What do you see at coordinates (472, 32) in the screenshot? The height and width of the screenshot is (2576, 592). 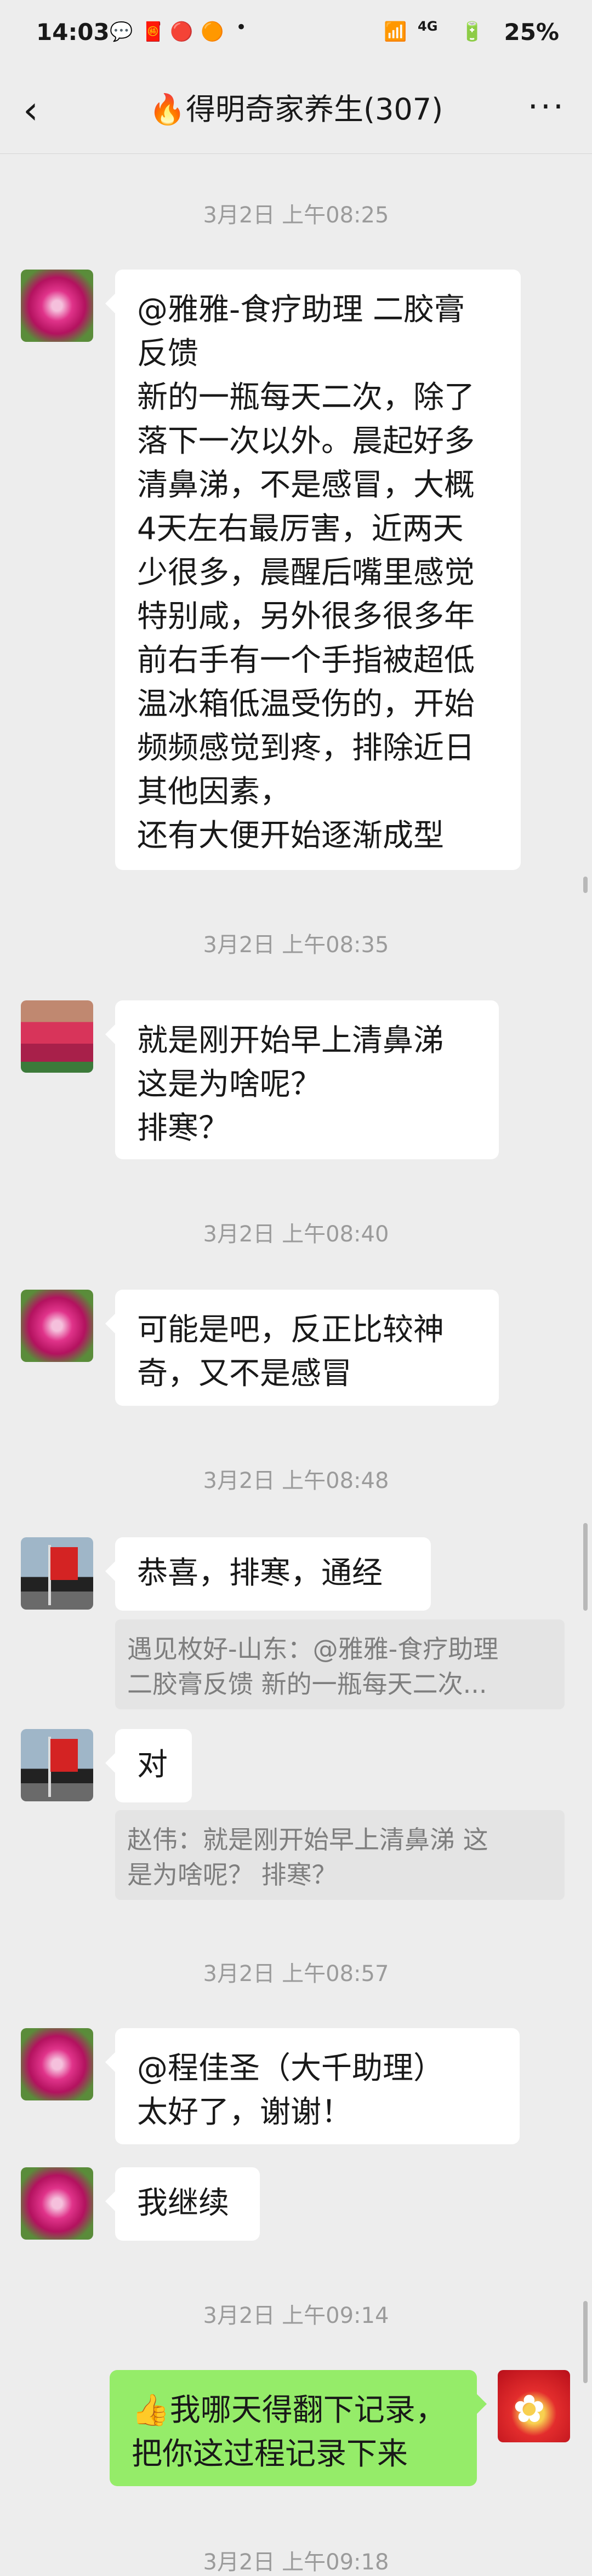 I see `battery-icon: 🔋` at bounding box center [472, 32].